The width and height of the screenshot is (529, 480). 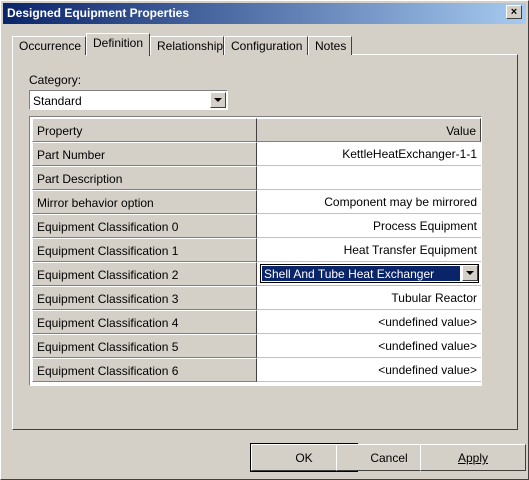 I want to click on classification-2-combo: Shell And Tube Heat Exchanger, so click(x=369, y=273).